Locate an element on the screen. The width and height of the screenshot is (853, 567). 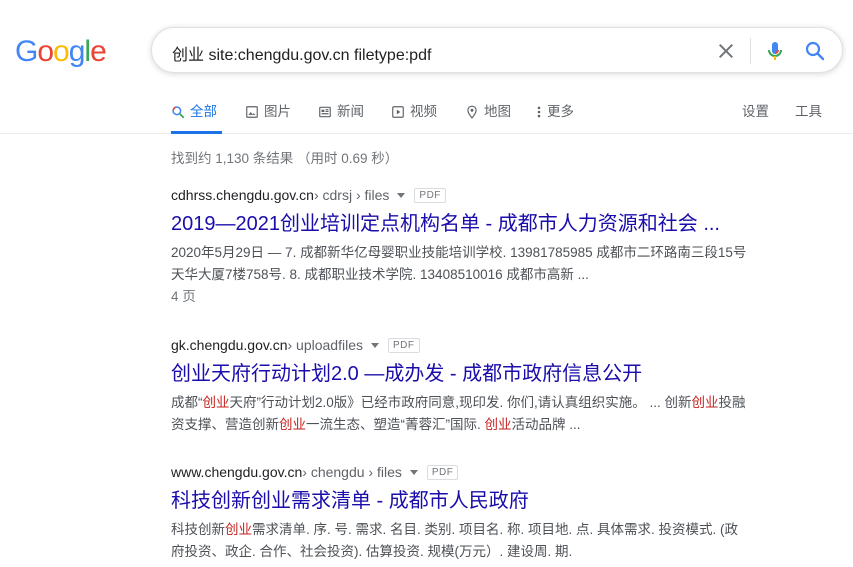
map-pin-icon is located at coordinates (472, 112).